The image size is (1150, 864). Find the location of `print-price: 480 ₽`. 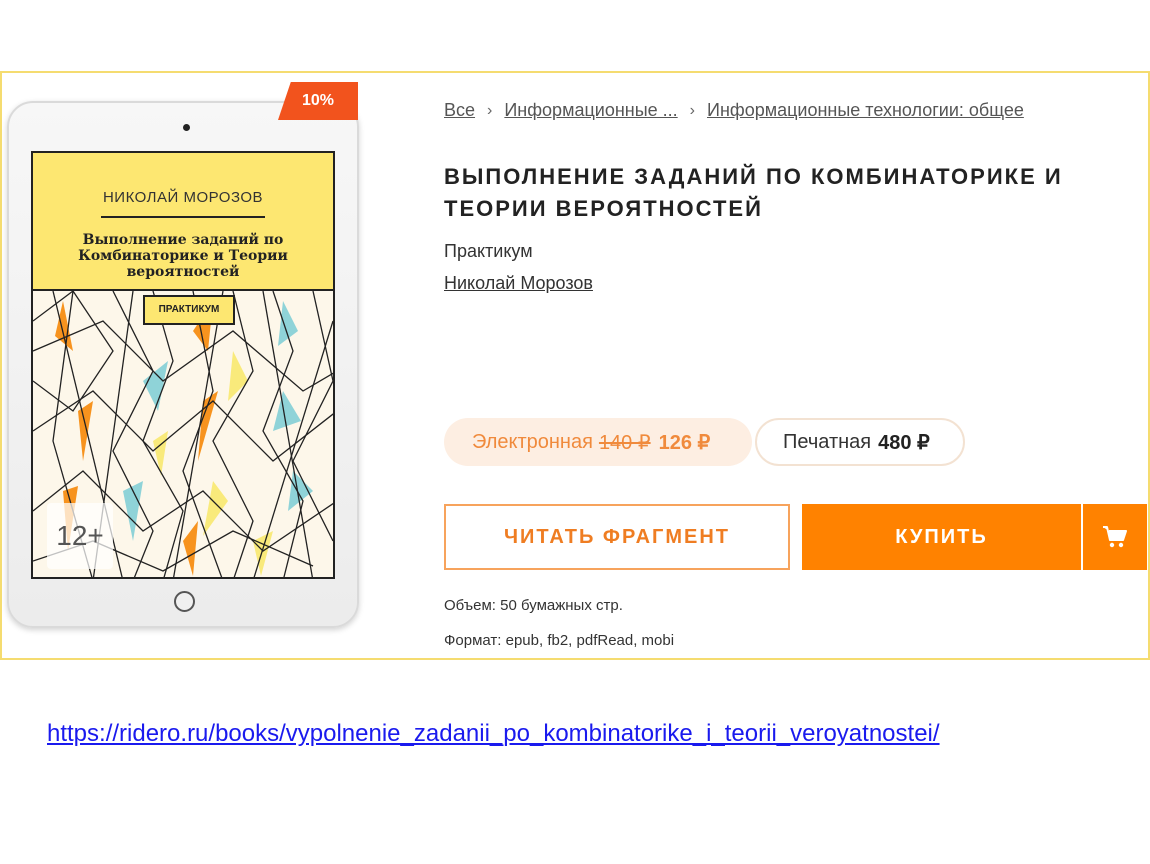

print-price: 480 ₽ is located at coordinates (904, 442).